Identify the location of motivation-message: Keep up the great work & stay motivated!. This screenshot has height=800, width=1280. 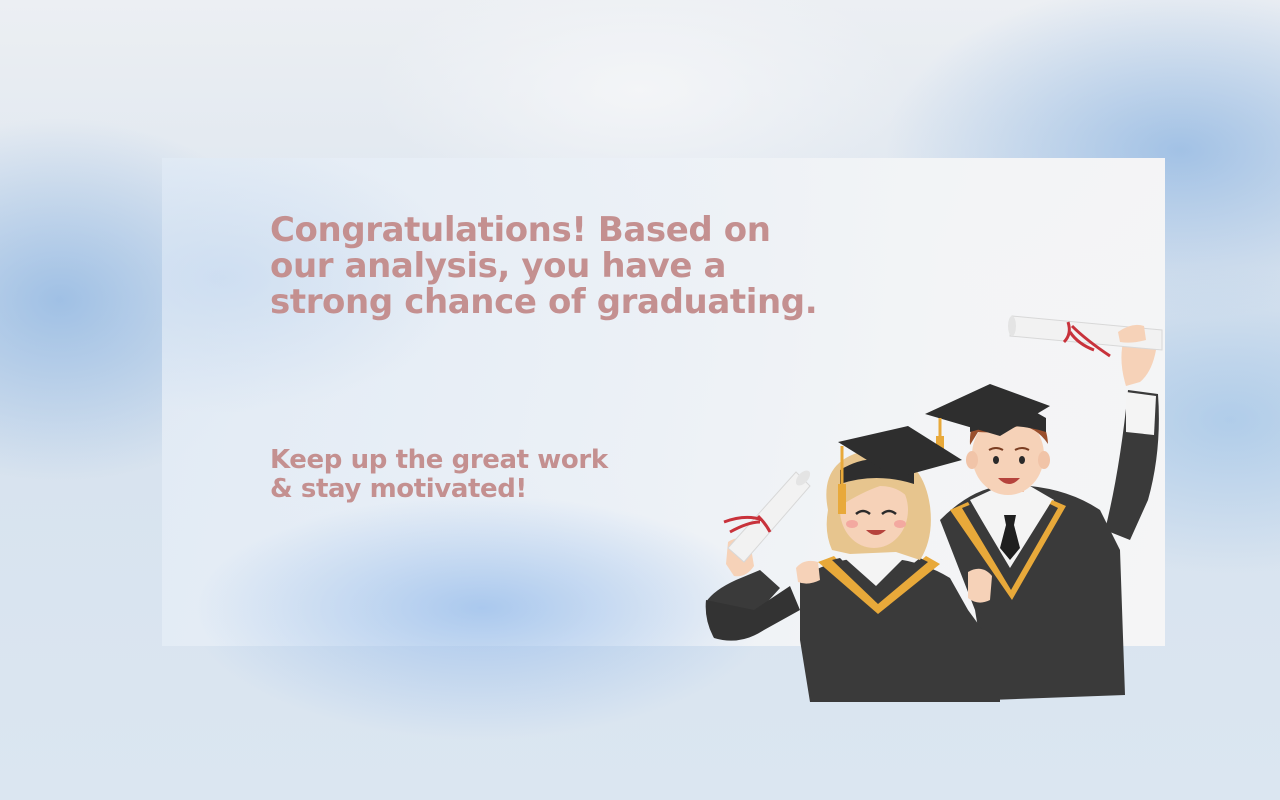
(460, 475).